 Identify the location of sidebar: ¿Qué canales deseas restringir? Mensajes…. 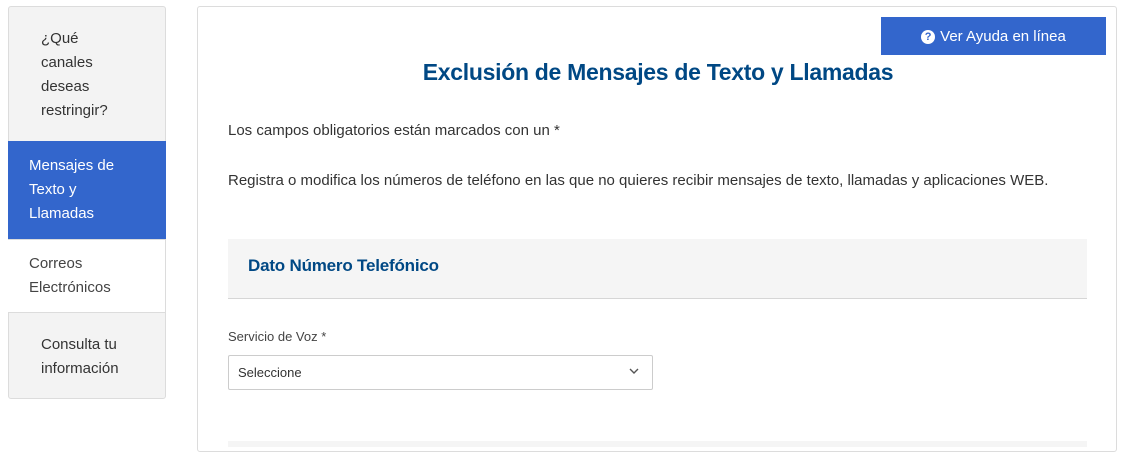
(87, 202).